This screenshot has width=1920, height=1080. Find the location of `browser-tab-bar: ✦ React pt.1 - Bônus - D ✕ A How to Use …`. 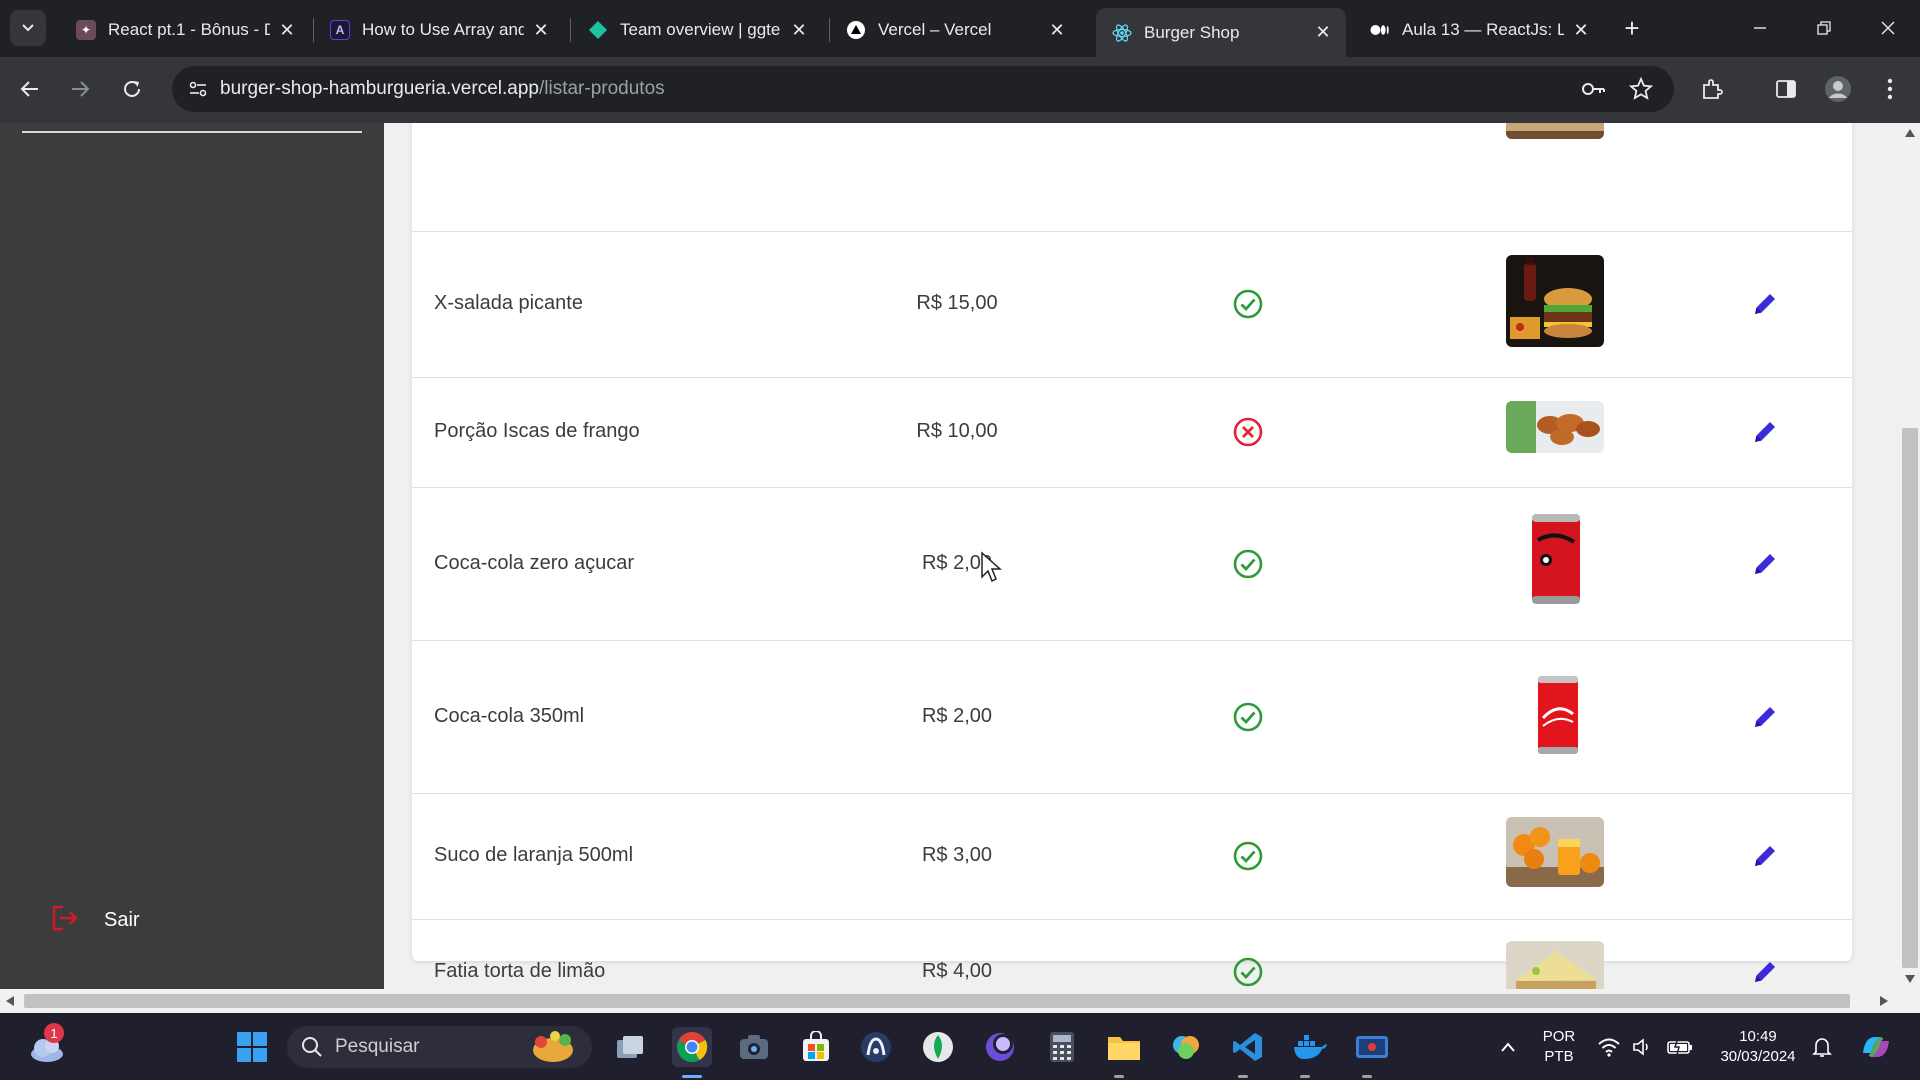

browser-tab-bar: ✦ React pt.1 - Bônus - D ✕ A How to Use … is located at coordinates (960, 28).